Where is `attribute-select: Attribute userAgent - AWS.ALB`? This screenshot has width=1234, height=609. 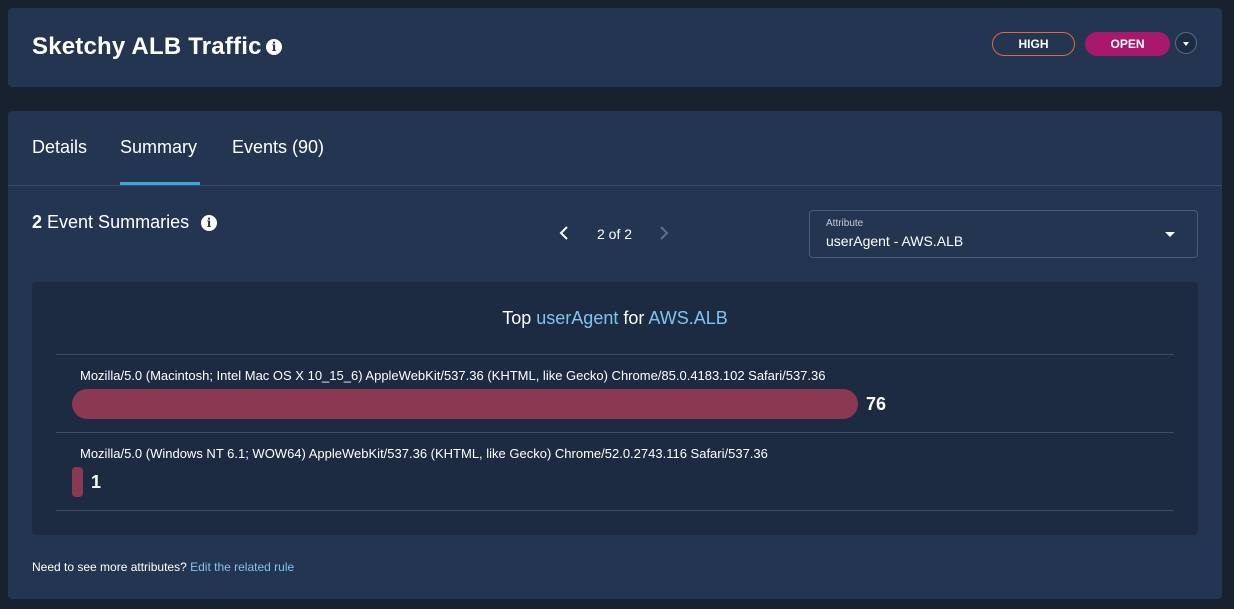 attribute-select: Attribute userAgent - AWS.ALB is located at coordinates (1003, 234).